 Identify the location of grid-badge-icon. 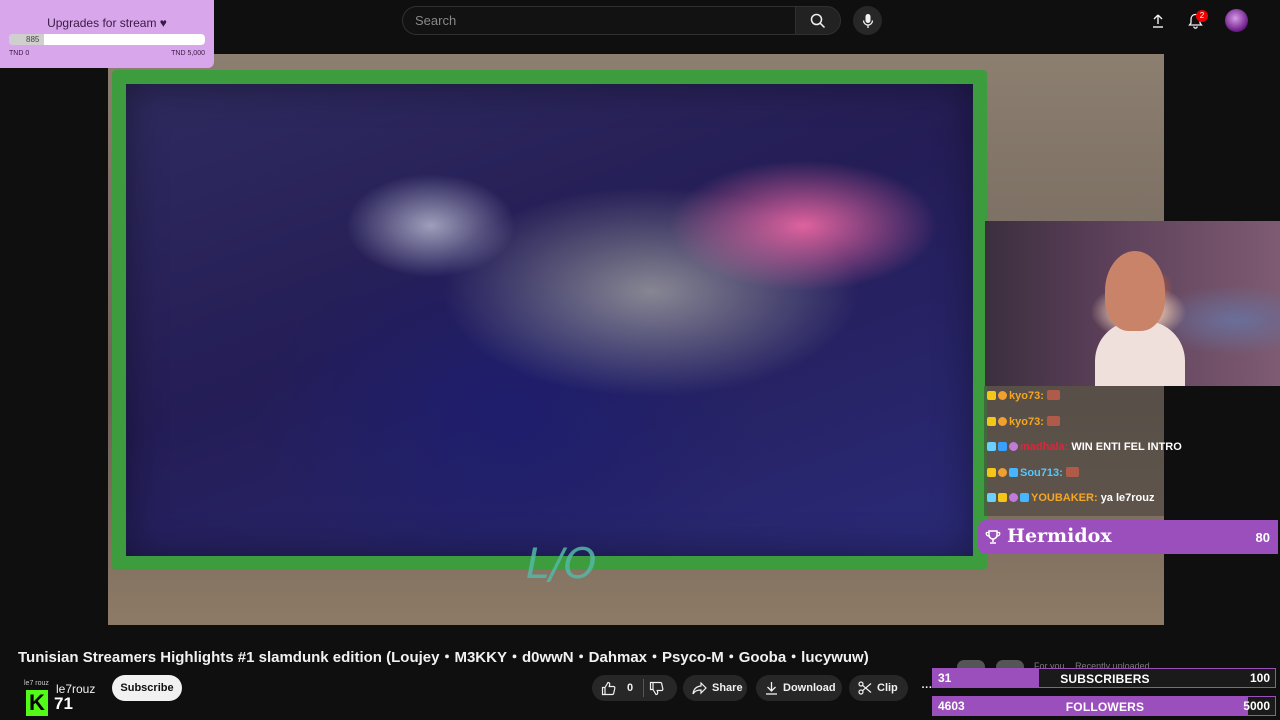
(1002, 446).